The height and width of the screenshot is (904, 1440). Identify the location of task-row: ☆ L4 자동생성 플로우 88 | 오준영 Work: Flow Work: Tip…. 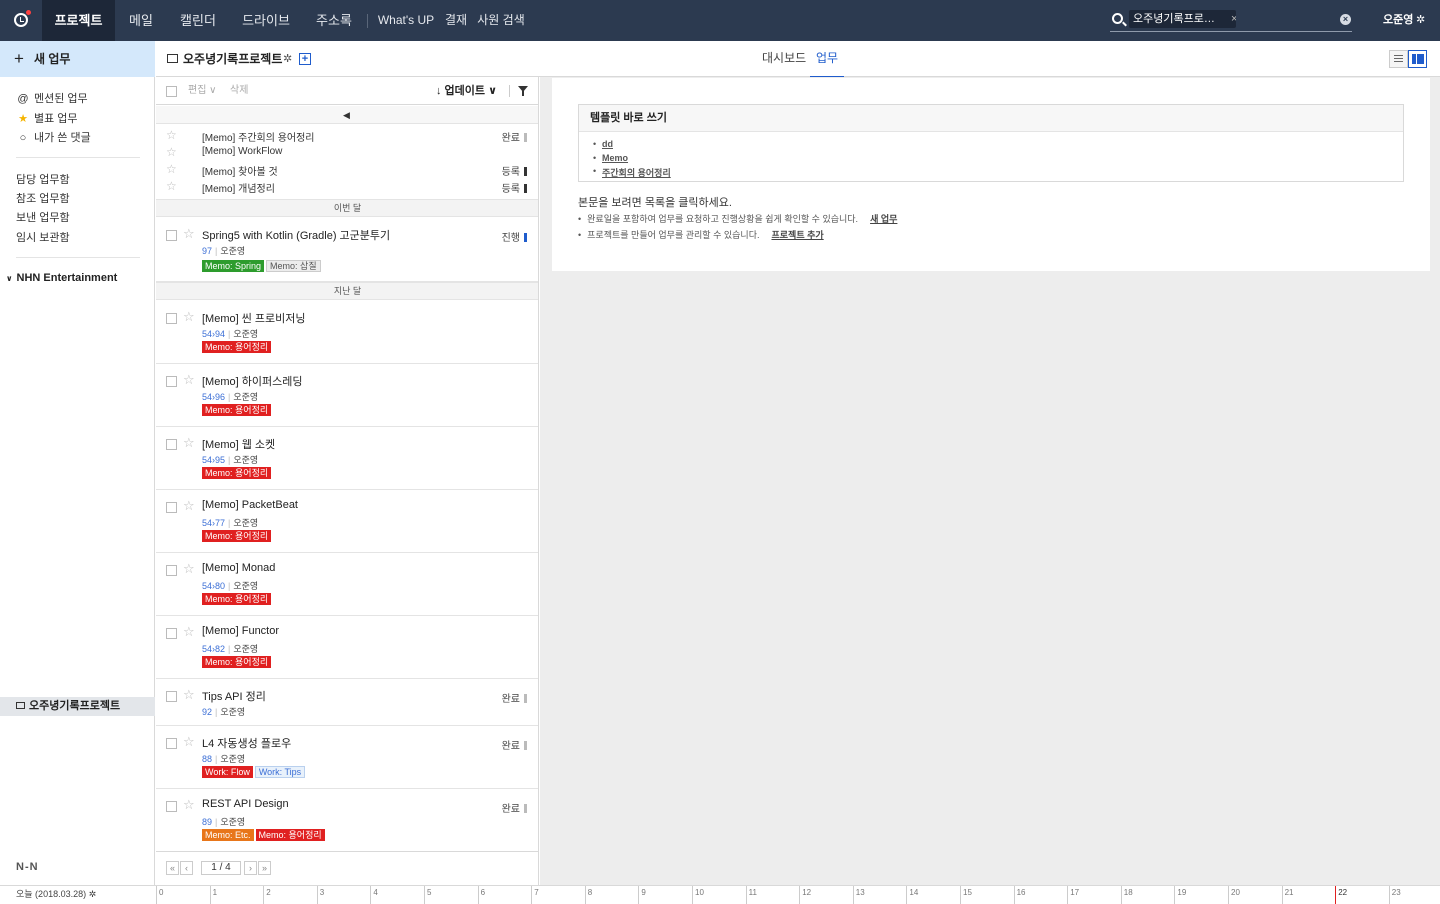
(347, 757).